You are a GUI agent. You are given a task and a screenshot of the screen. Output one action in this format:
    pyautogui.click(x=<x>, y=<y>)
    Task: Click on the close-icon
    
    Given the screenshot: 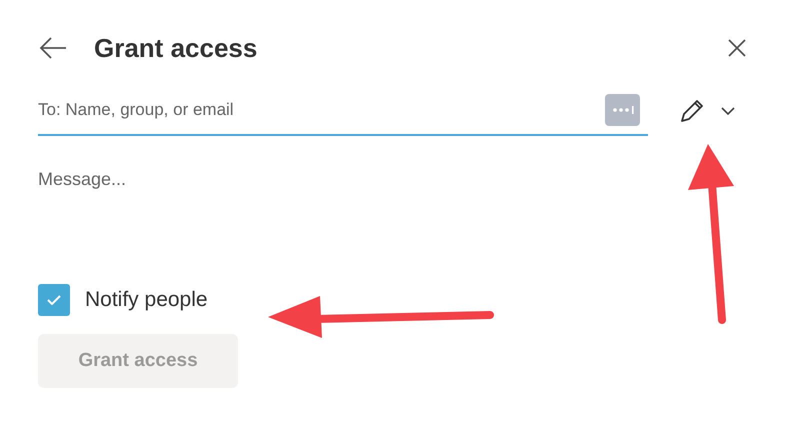 What is the action you would take?
    pyautogui.click(x=737, y=48)
    